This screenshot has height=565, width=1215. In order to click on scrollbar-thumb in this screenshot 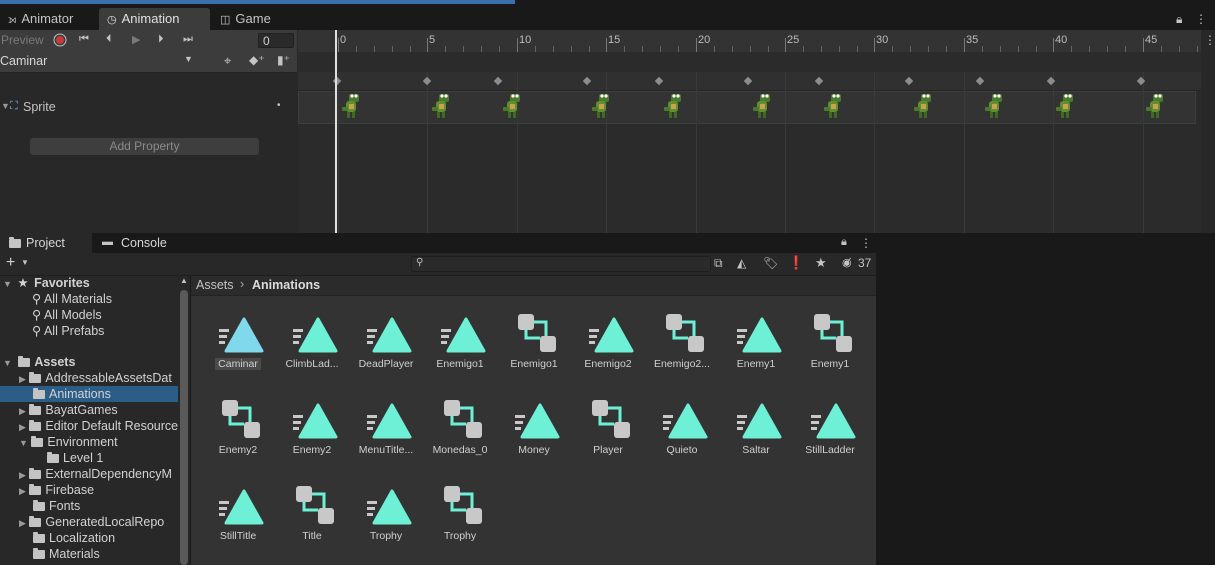, I will do `click(184, 427)`.